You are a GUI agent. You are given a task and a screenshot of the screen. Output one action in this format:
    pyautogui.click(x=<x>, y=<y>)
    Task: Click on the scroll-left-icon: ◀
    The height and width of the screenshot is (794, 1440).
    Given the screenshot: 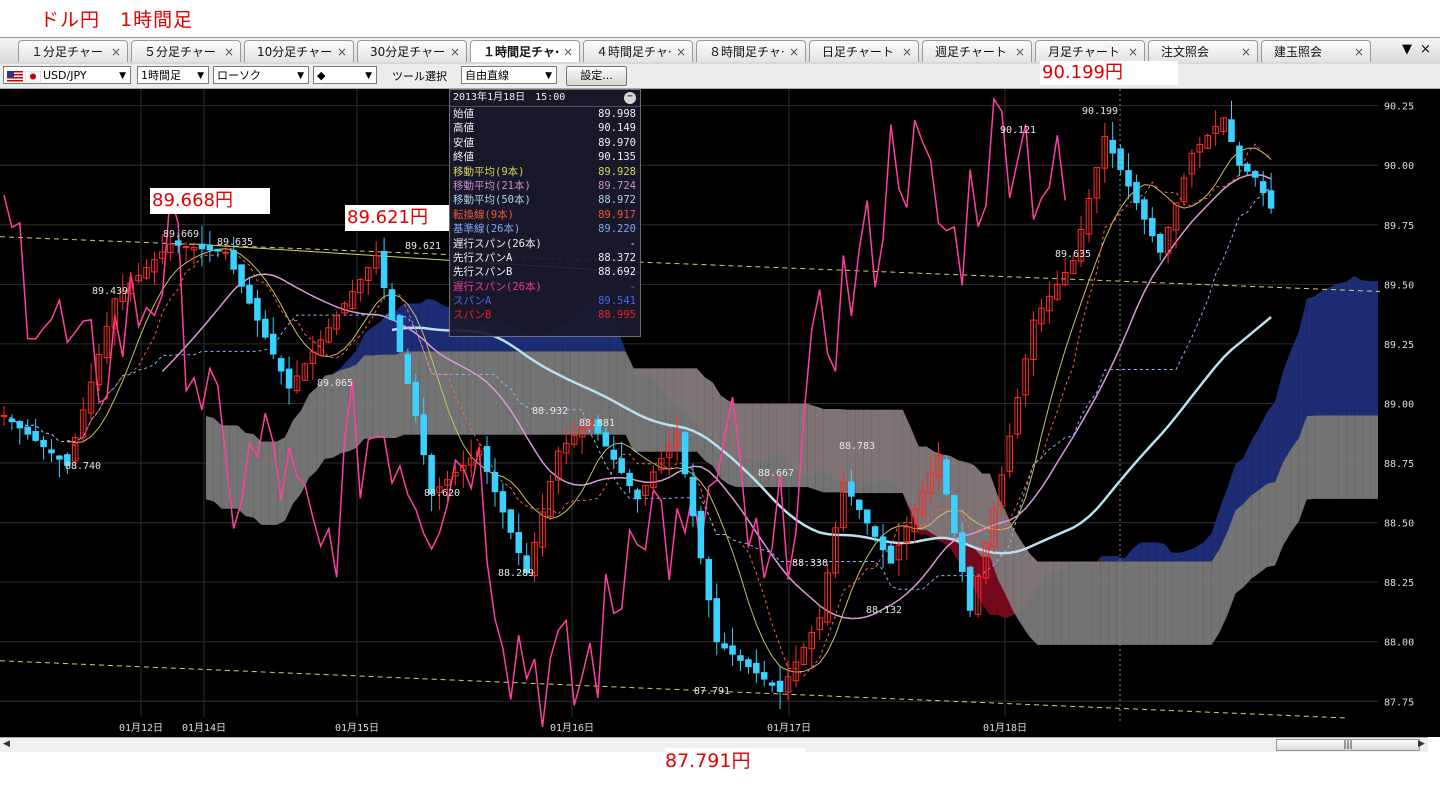 What is the action you would take?
    pyautogui.click(x=6, y=744)
    